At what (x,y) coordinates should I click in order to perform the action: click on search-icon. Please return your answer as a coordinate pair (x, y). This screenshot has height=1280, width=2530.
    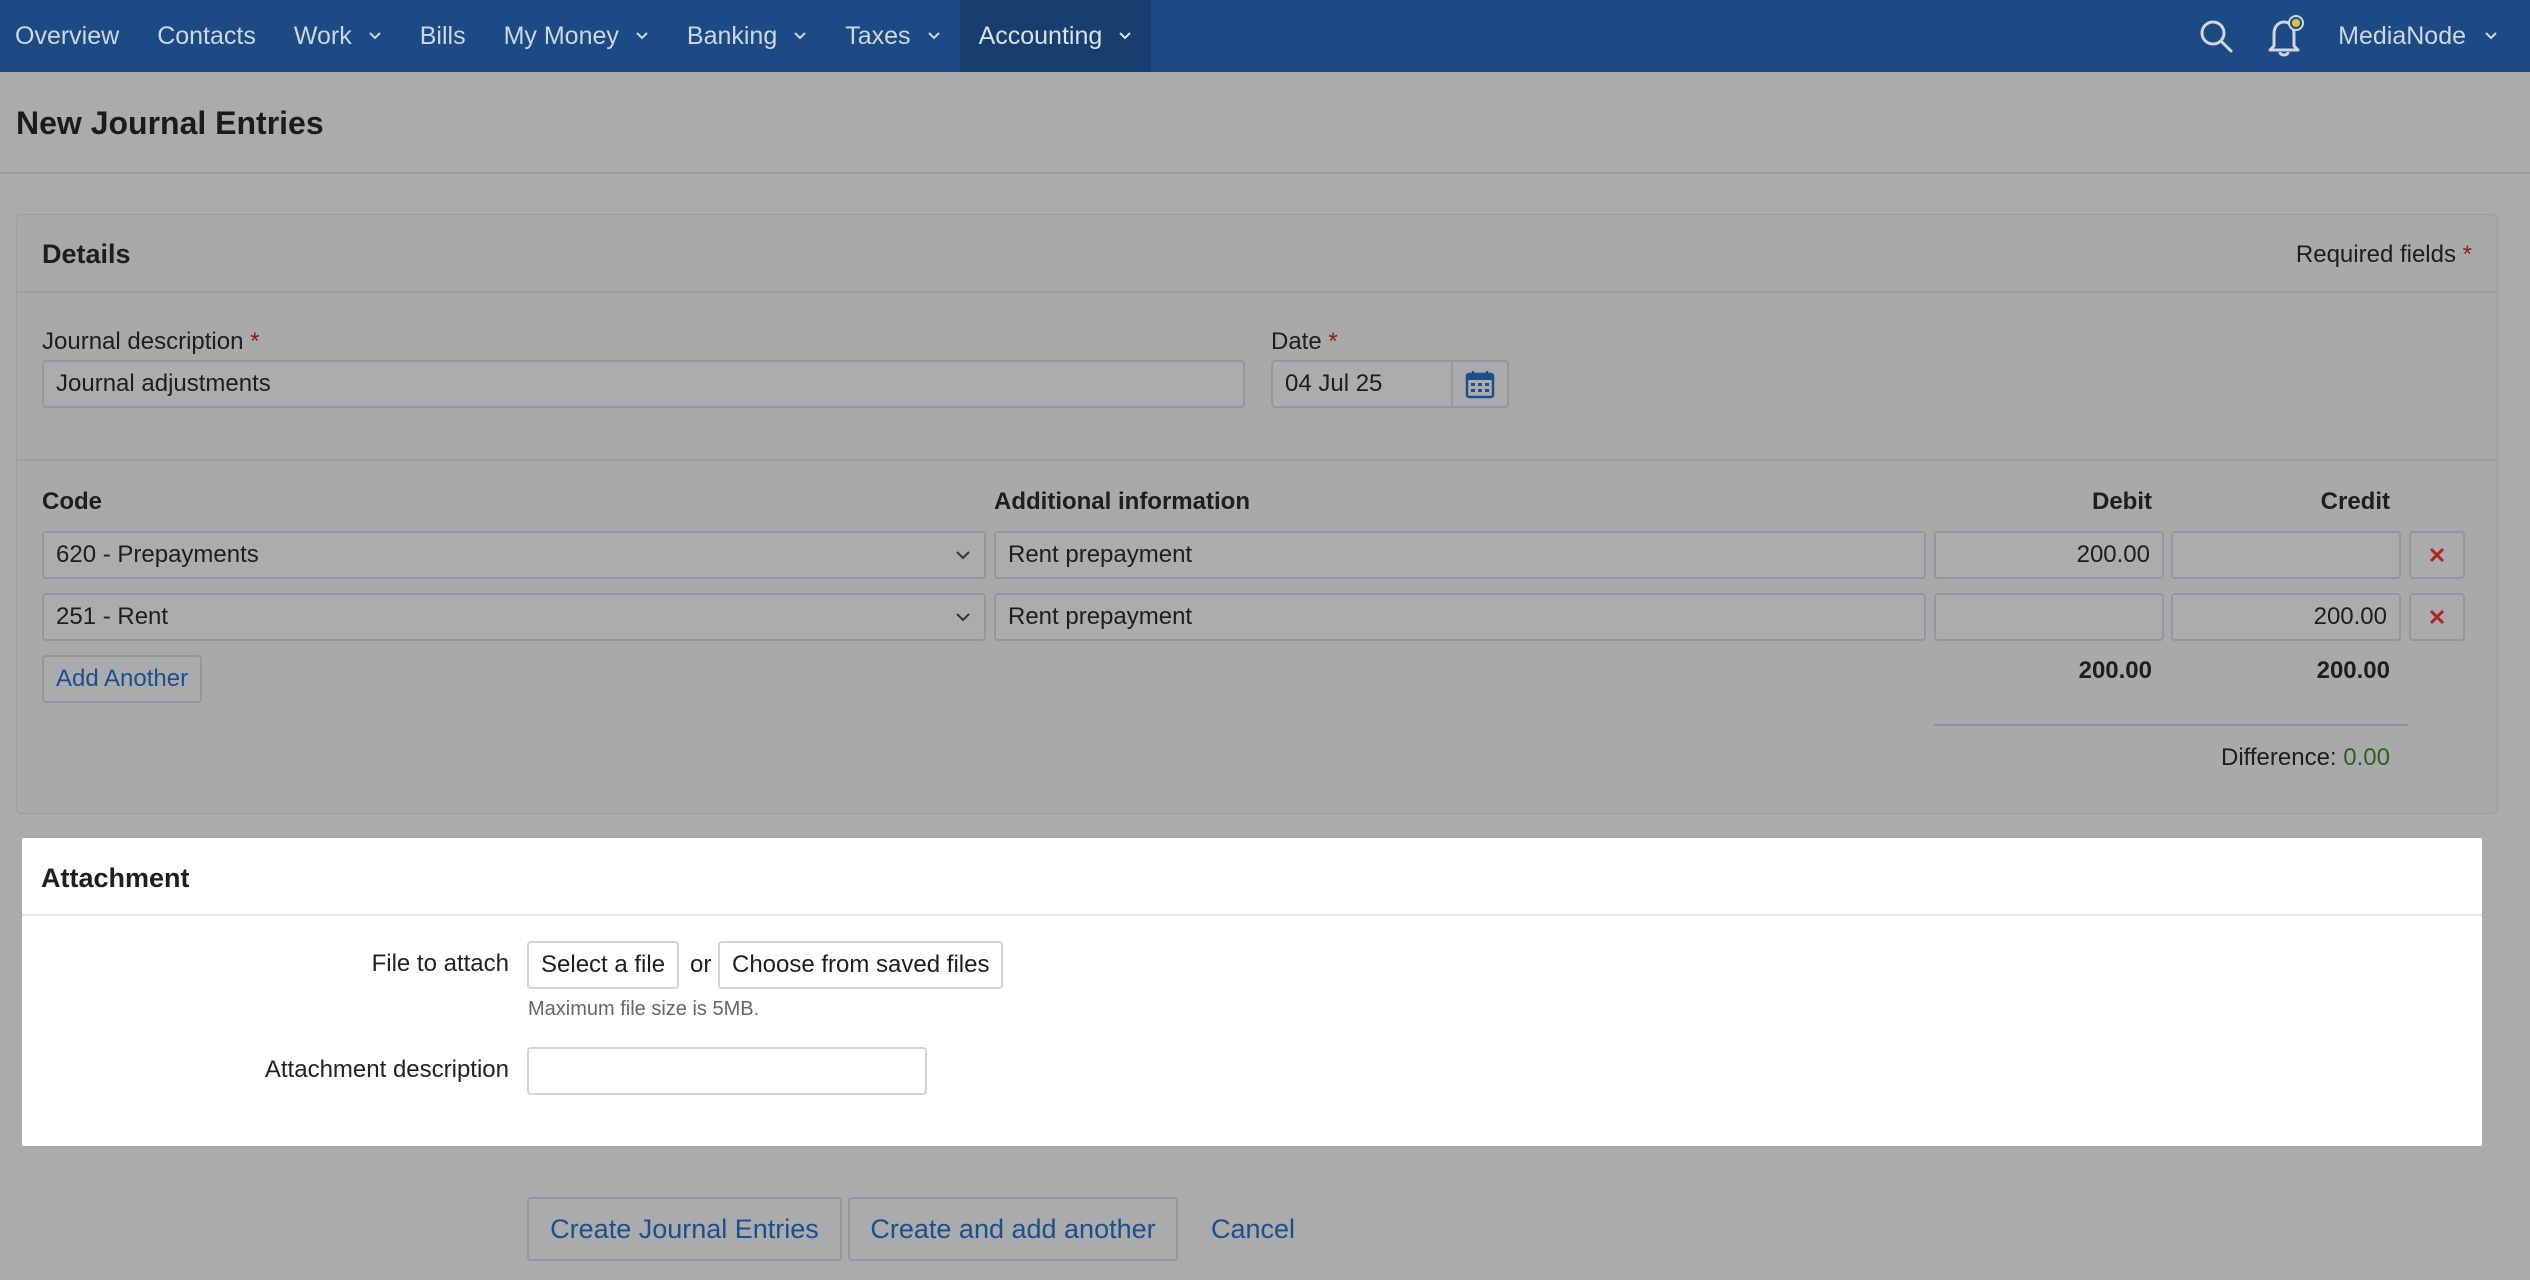
    Looking at the image, I should click on (2216, 36).